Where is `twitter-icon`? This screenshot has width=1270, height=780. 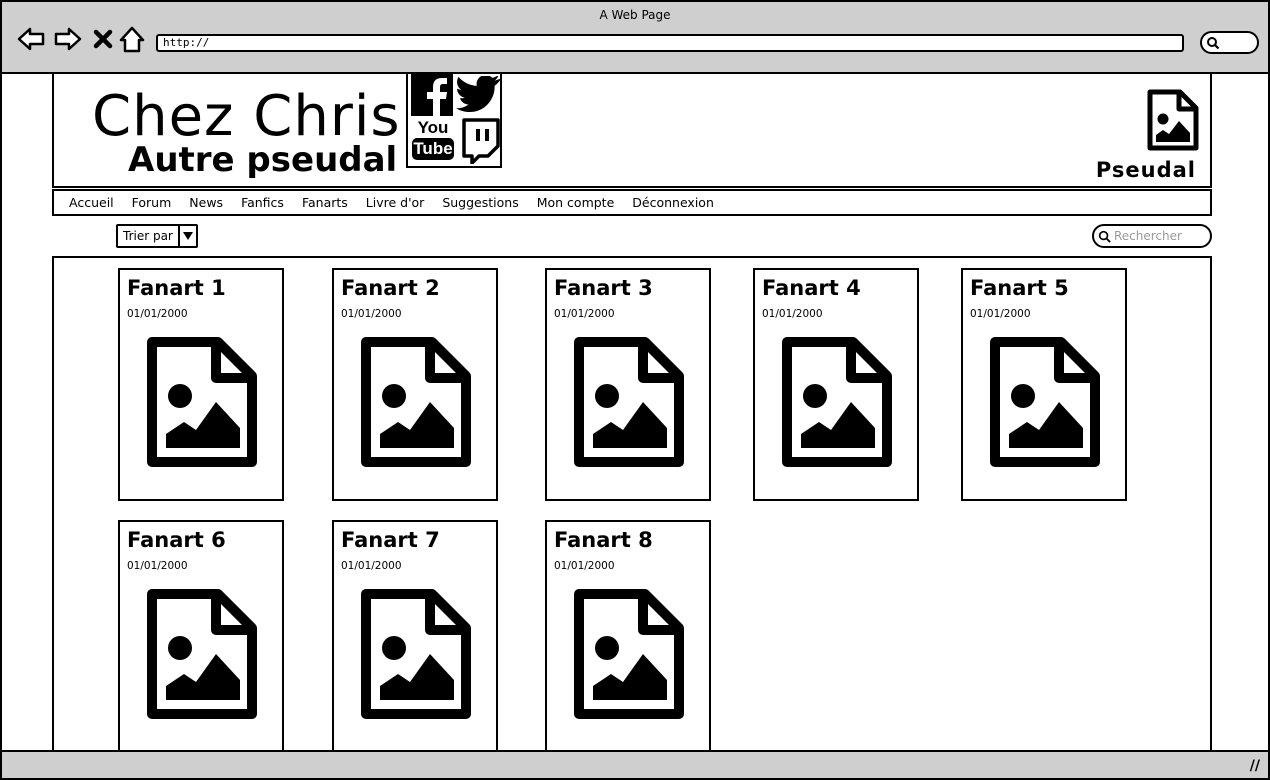
twitter-icon is located at coordinates (478, 95).